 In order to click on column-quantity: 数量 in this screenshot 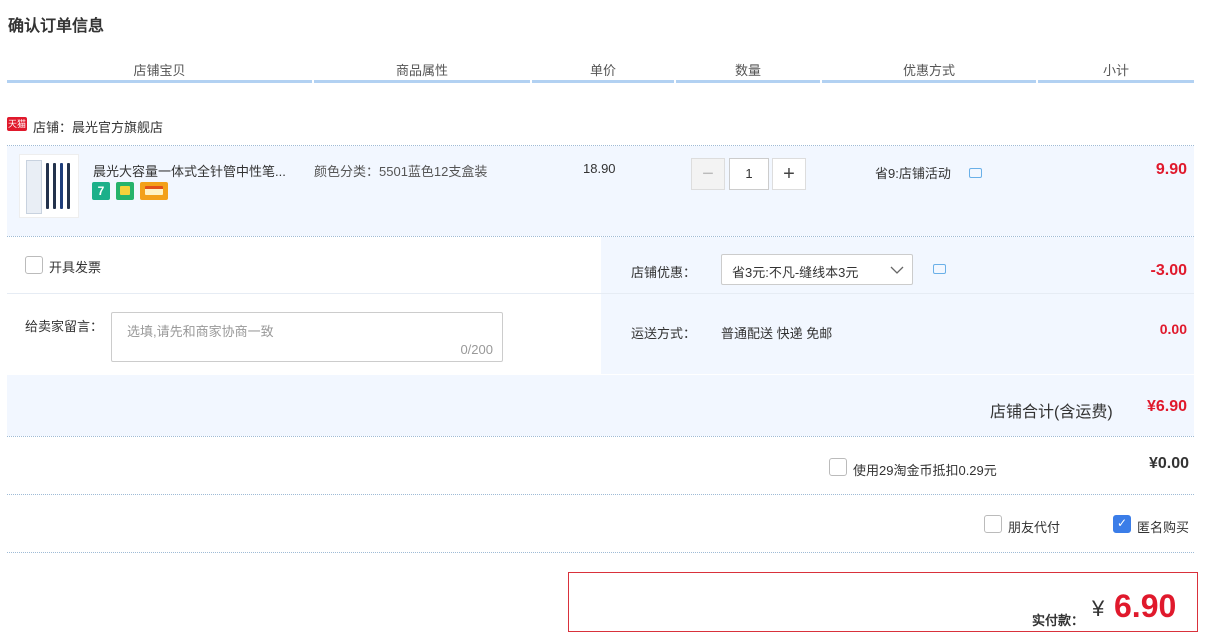, I will do `click(747, 70)`.